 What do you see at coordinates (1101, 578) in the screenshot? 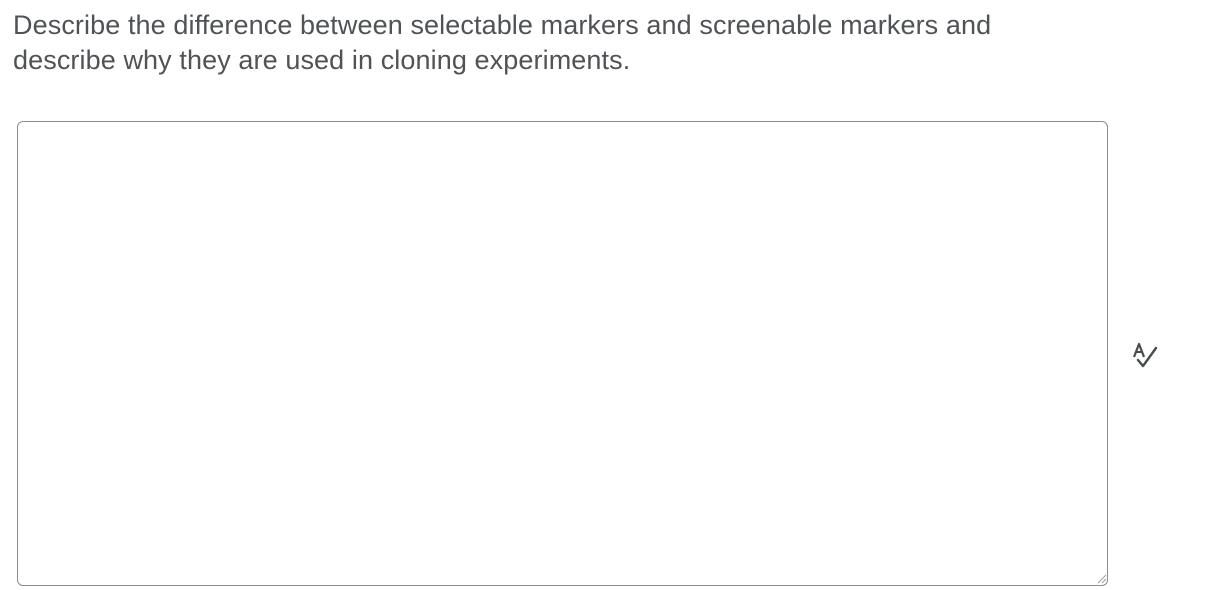
I see `resize-handle-icon` at bounding box center [1101, 578].